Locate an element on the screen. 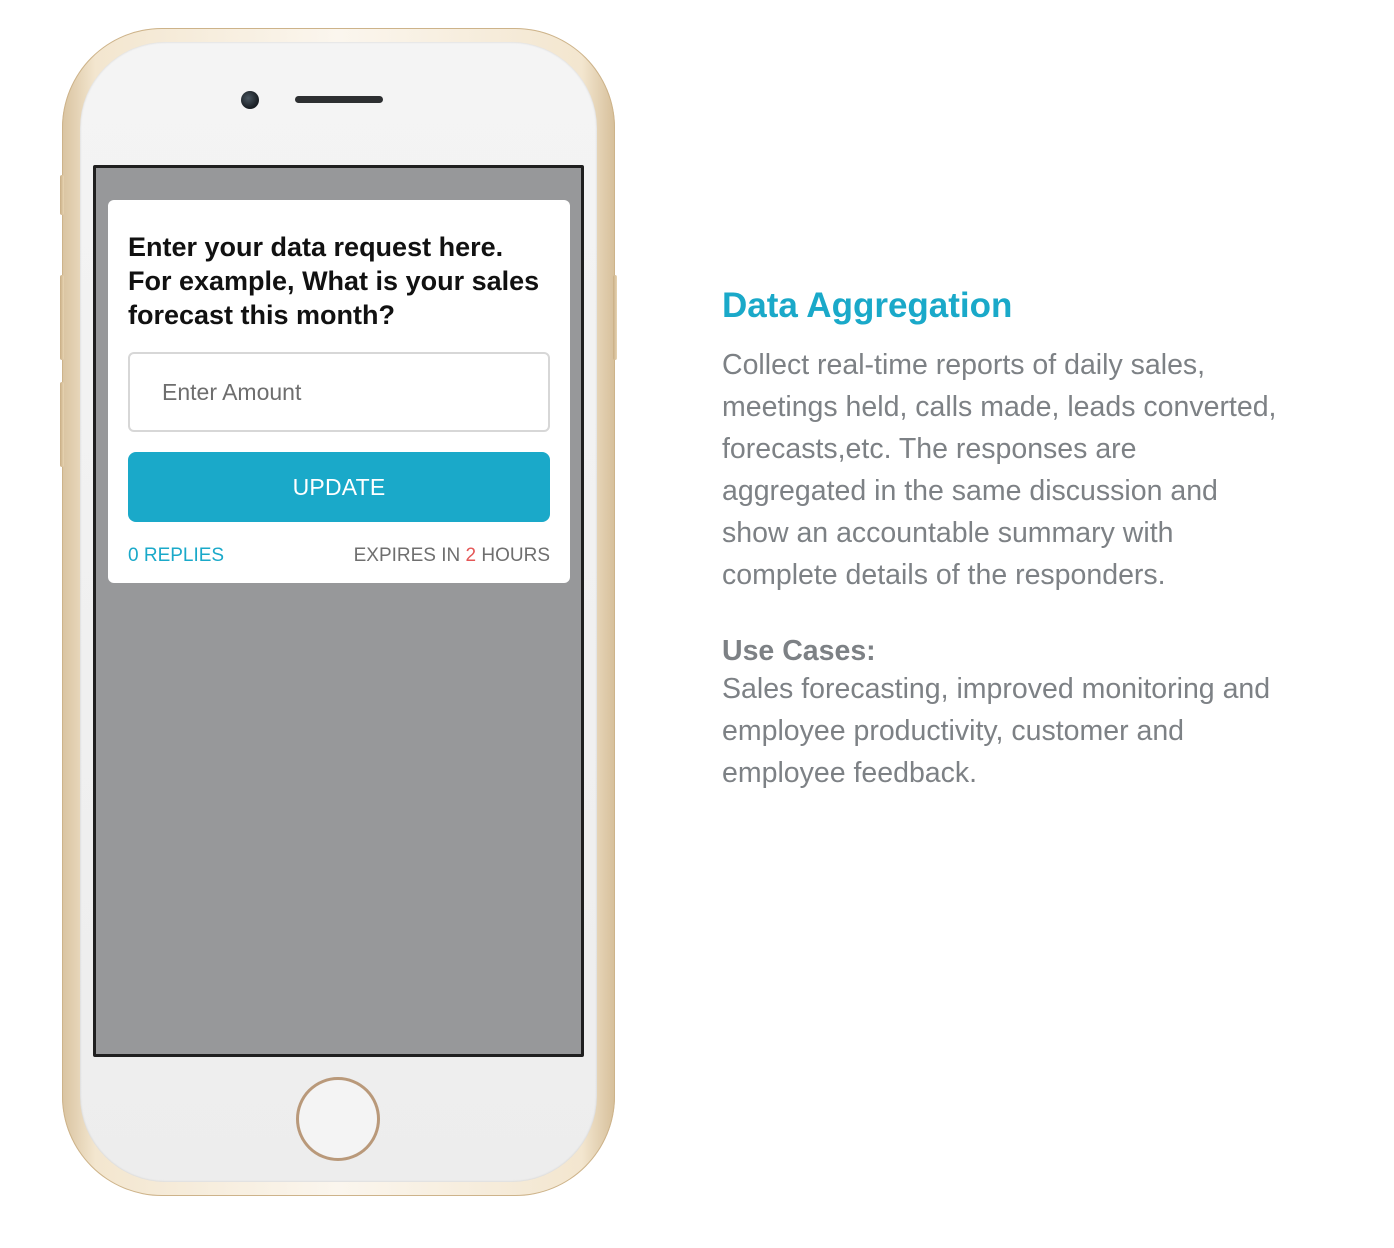 This screenshot has height=1248, width=1394. home-button-icon is located at coordinates (338, 1119).